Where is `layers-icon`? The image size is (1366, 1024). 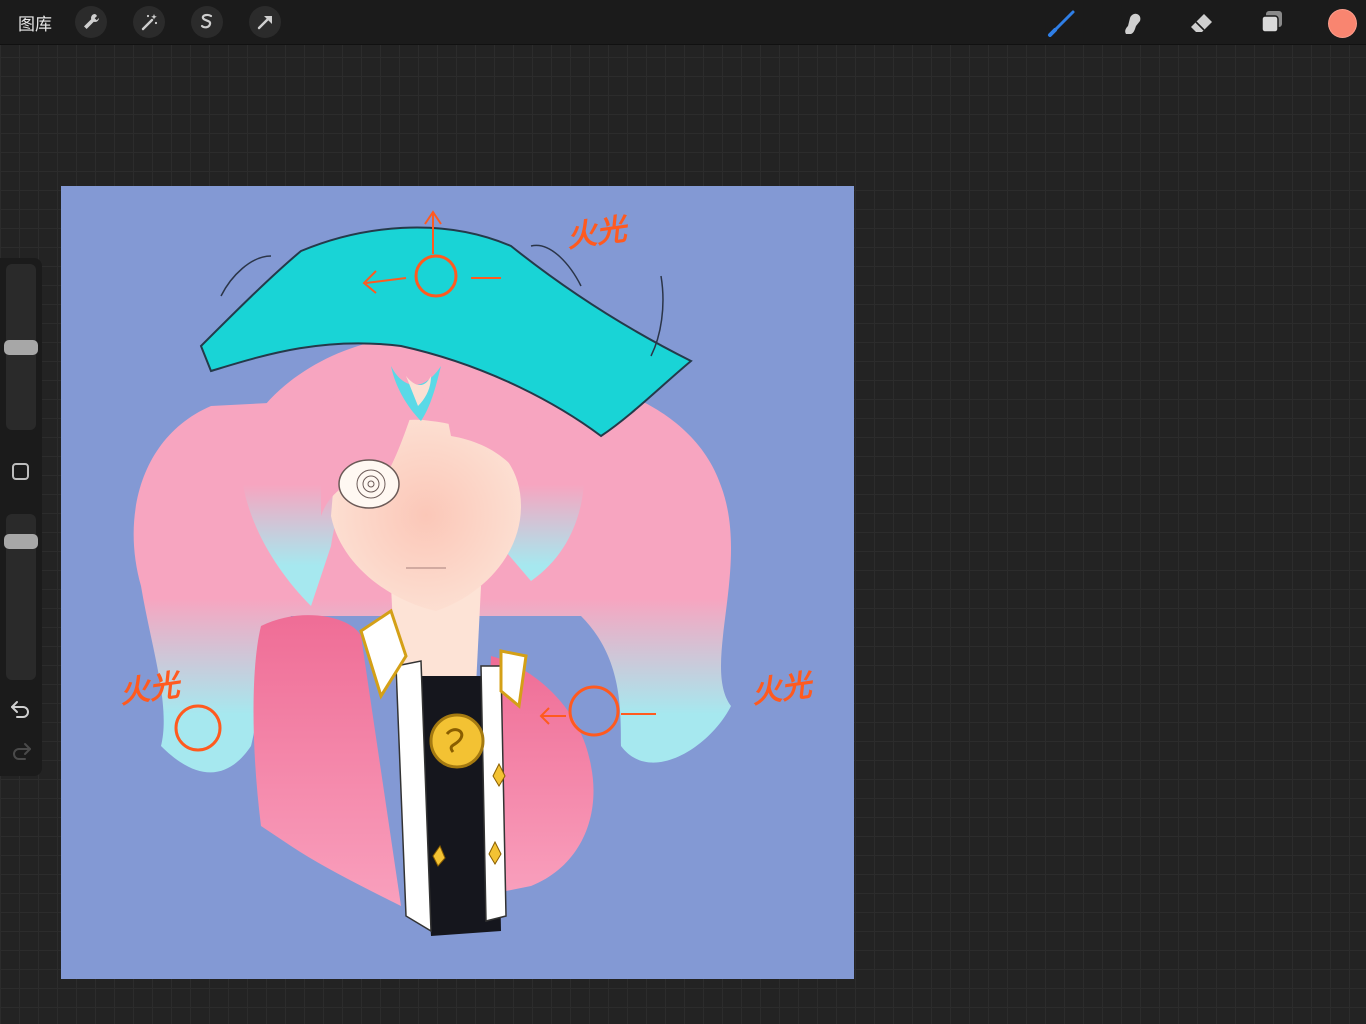
layers-icon is located at coordinates (1271, 22).